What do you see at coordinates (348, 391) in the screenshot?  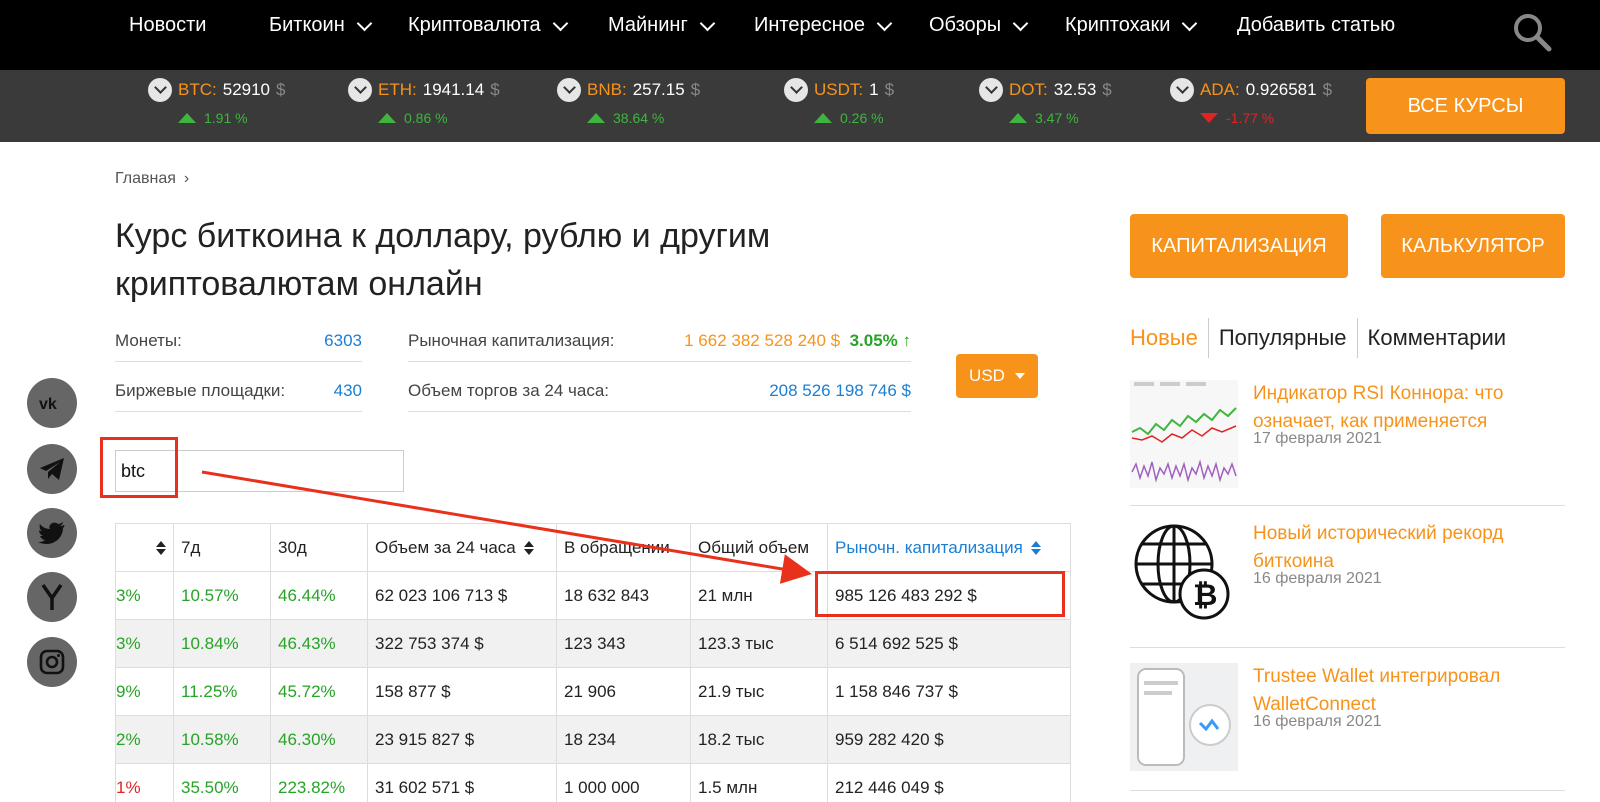 I see `stat-value: 430` at bounding box center [348, 391].